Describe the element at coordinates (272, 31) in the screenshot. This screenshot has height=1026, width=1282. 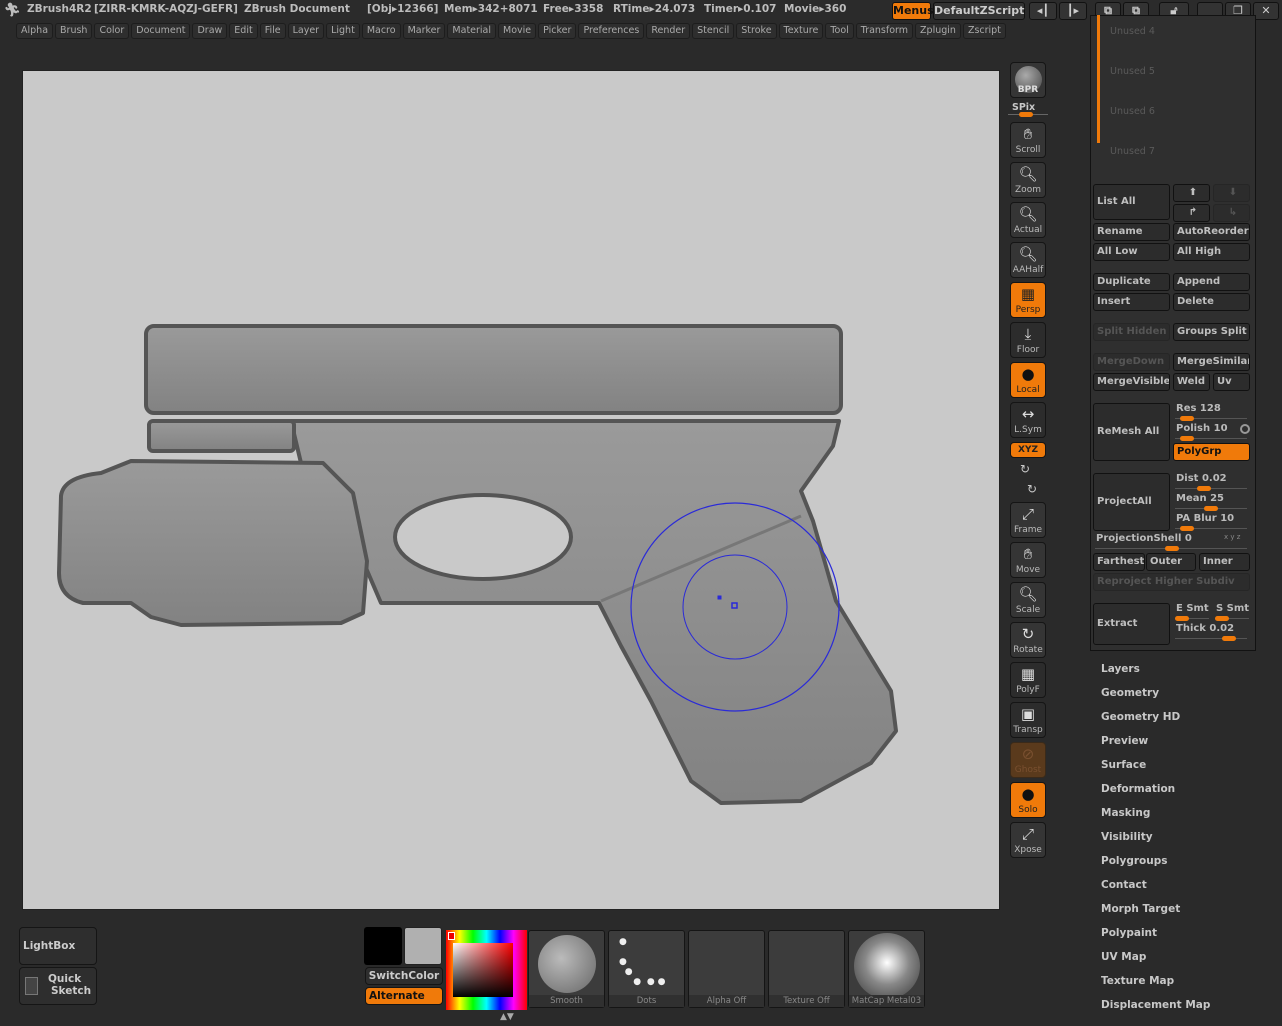
I see `menu-file: File` at that location.